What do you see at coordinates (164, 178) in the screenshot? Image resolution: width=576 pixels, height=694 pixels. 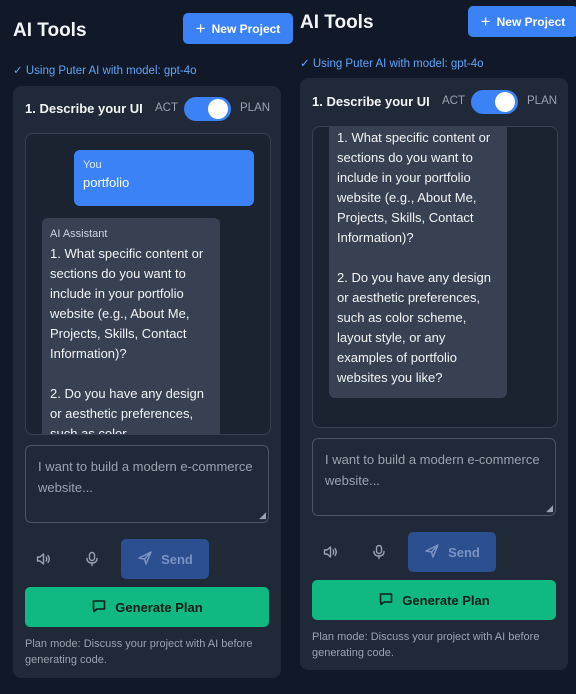 I see `user-message: You portfolio` at bounding box center [164, 178].